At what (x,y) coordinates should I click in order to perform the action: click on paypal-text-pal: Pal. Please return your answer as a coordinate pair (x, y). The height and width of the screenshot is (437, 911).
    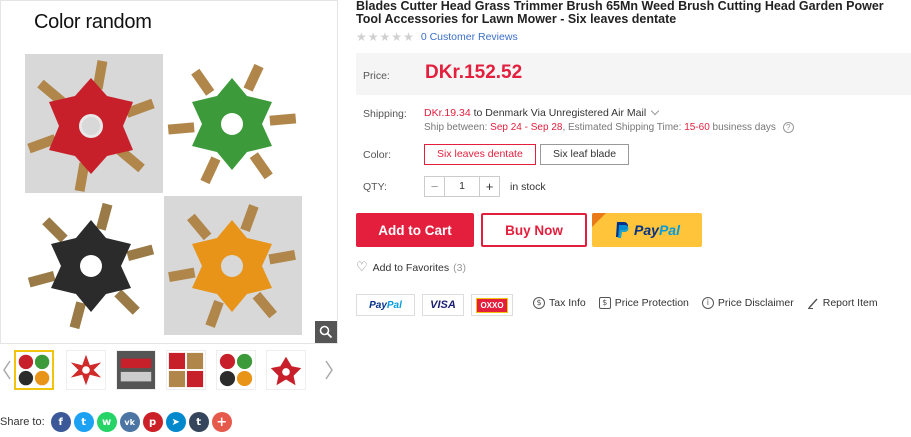
    Looking at the image, I should click on (669, 230).